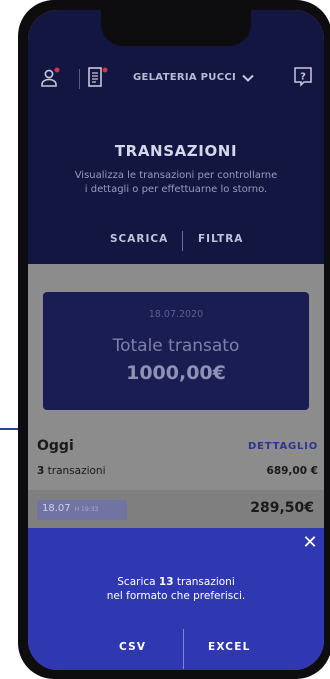 Image resolution: width=330 pixels, height=679 pixels. Describe the element at coordinates (52, 79) in the screenshot. I see `user-icon` at that location.